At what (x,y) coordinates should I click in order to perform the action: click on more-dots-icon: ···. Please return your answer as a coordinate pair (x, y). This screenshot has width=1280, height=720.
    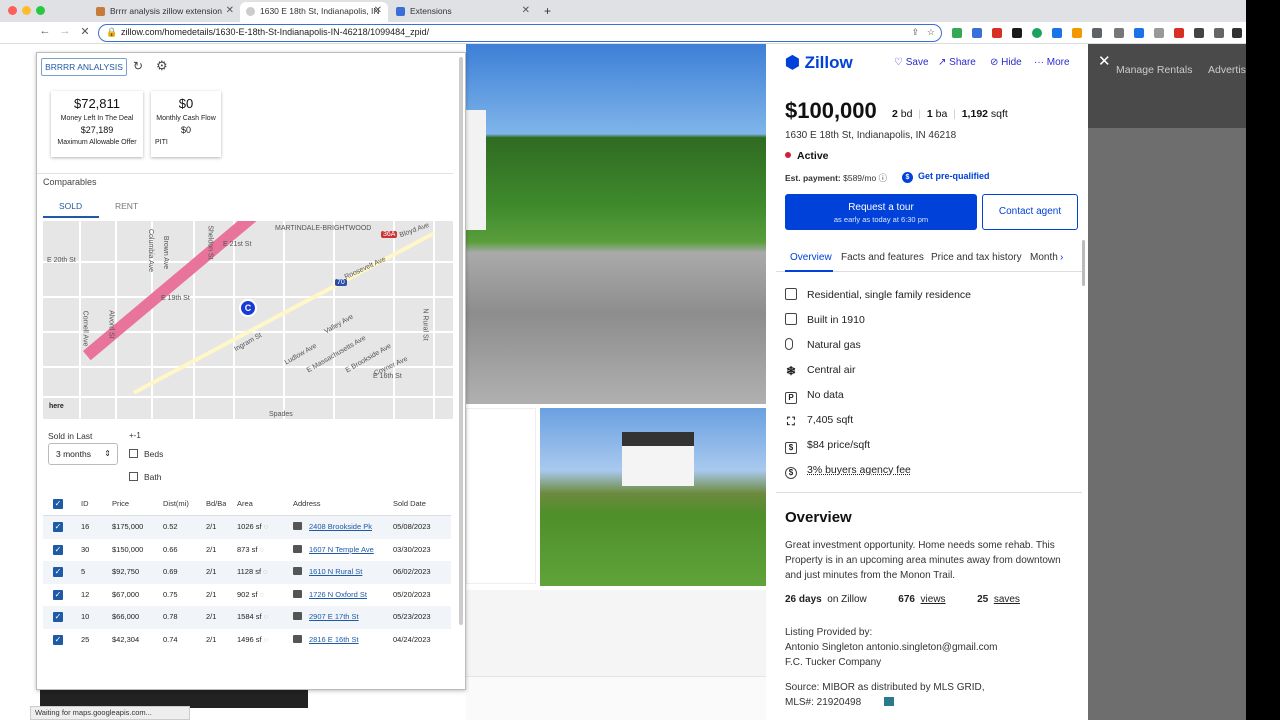
    Looking at the image, I should click on (1040, 62).